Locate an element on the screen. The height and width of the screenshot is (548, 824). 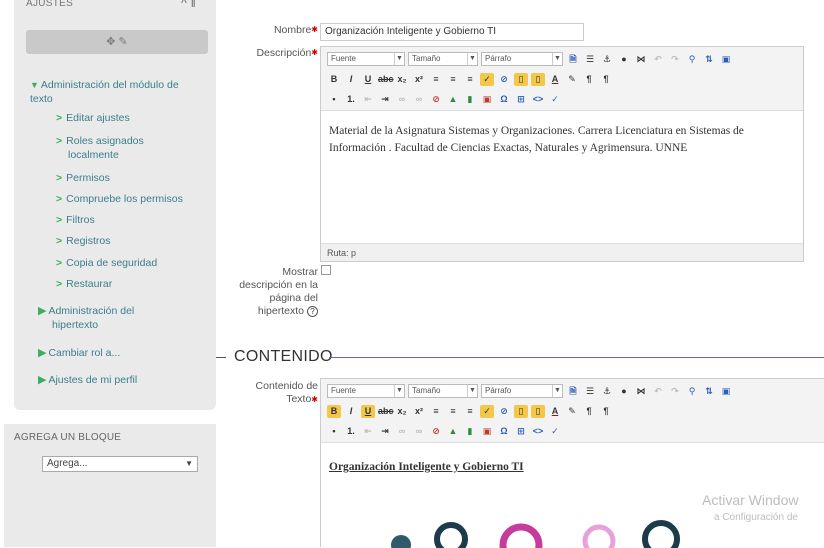
nav-filtros: > Filtros is located at coordinates (75, 220).